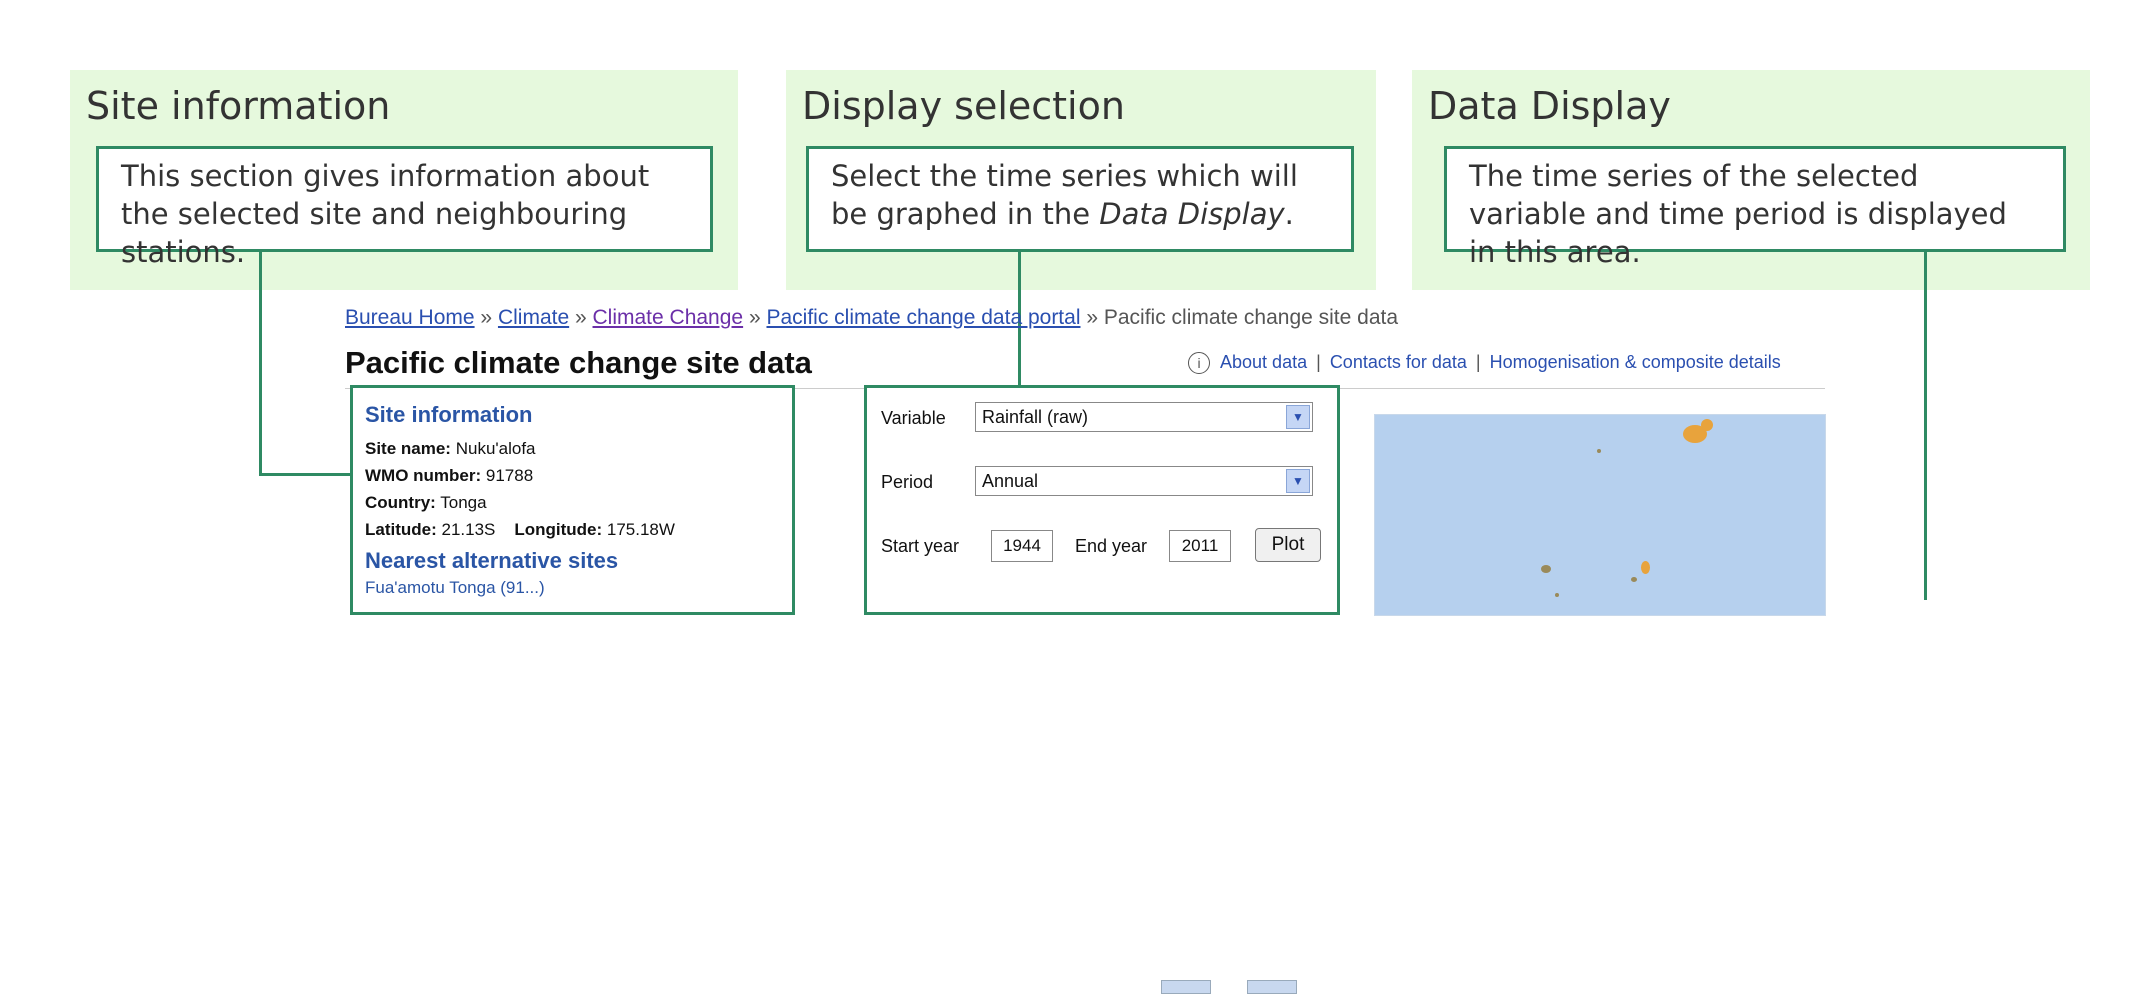  I want to click on variable-select-value: Rainfall (raw), so click(1035, 417).